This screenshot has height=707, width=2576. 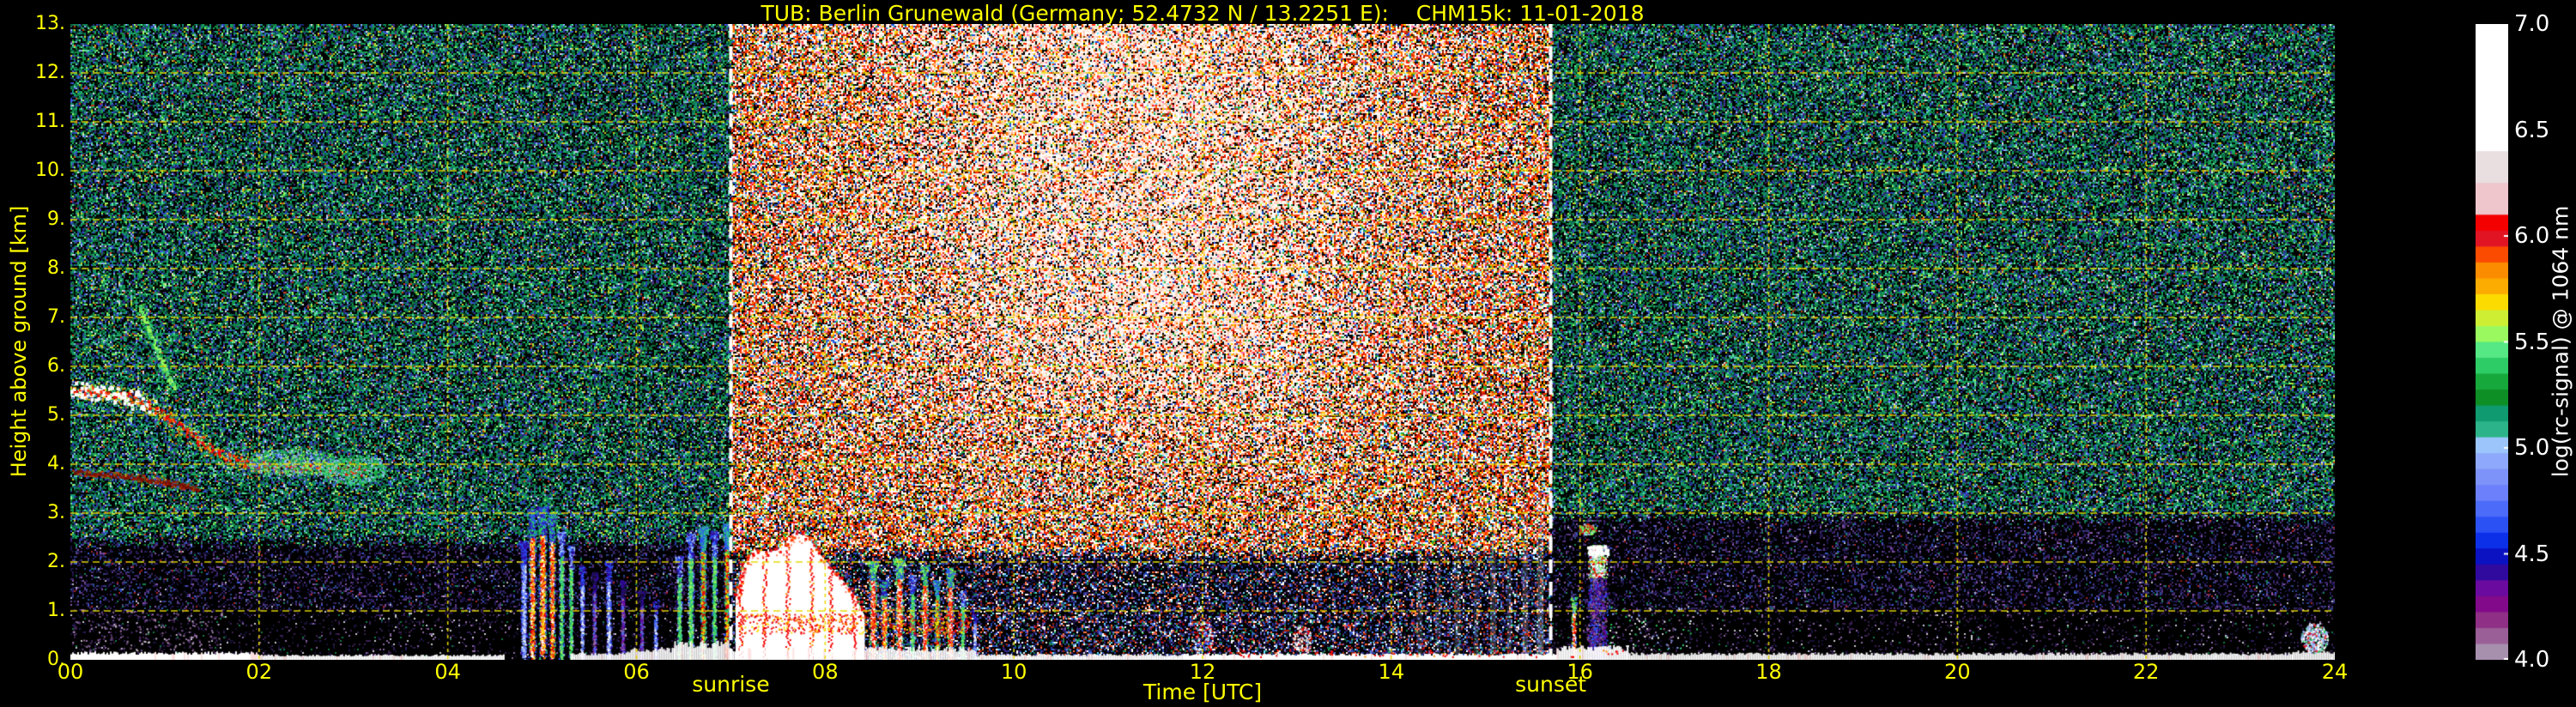 I want to click on sunrise-annotation: sunrise, so click(x=731, y=684).